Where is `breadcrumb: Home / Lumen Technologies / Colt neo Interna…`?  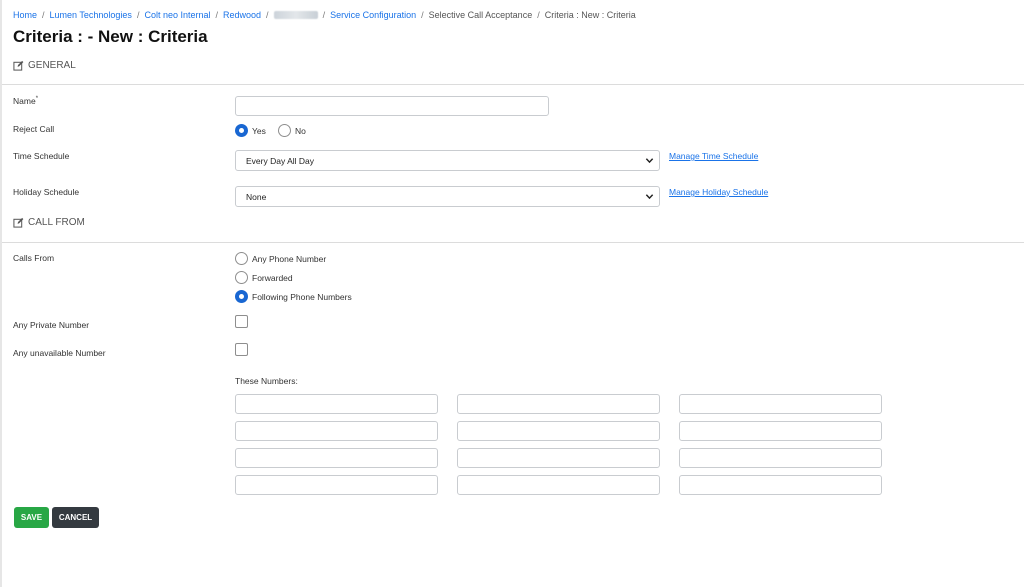 breadcrumb: Home / Lumen Technologies / Colt neo Interna… is located at coordinates (324, 15).